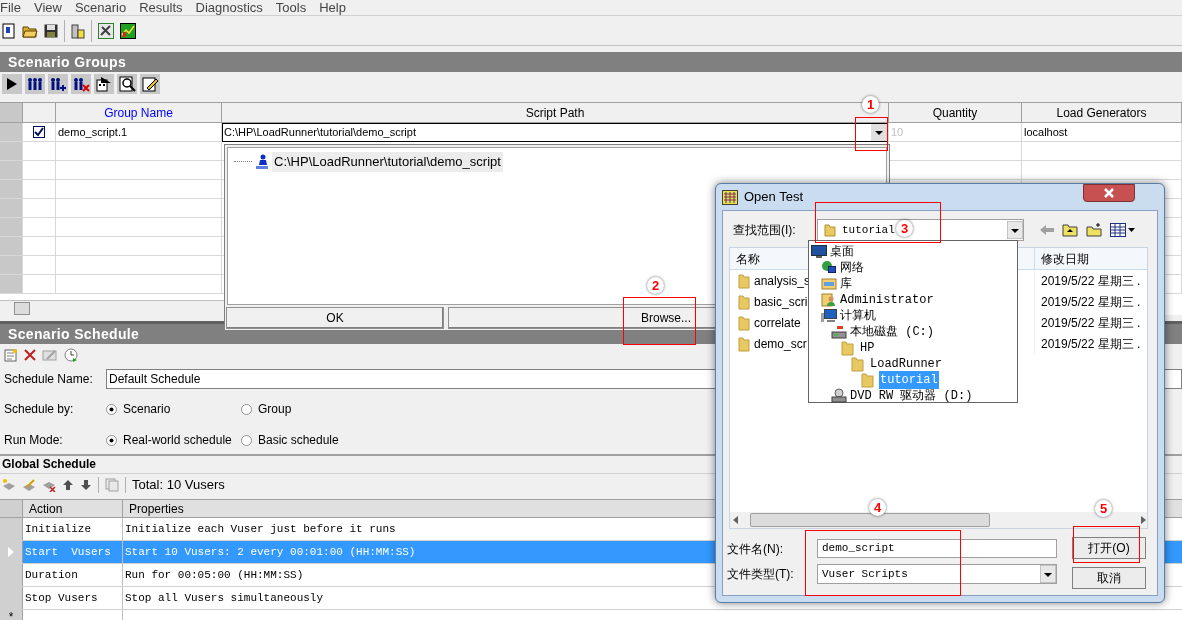  Describe the element at coordinates (1046, 132) in the screenshot. I see `table-cell-text: localhost` at that location.